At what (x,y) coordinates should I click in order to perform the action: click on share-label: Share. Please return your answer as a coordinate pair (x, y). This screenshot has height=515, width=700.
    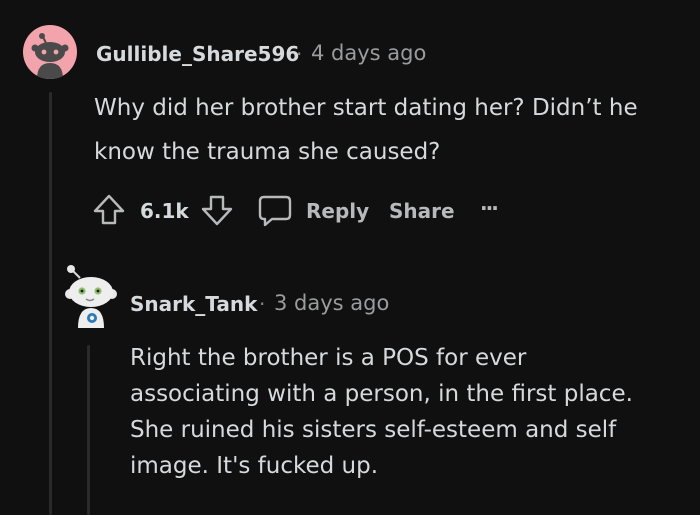
    Looking at the image, I should click on (422, 211).